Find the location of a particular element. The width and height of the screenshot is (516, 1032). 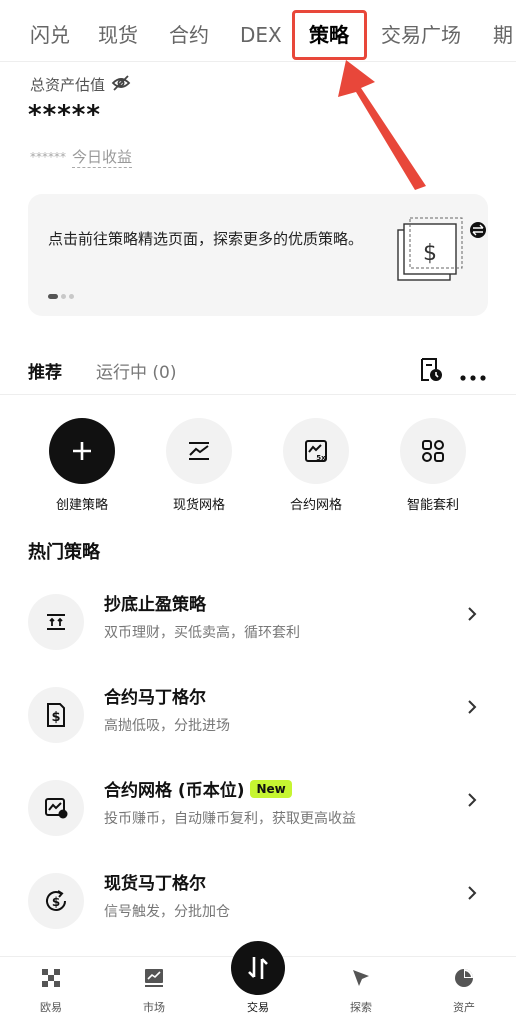

leverage-chart-icon: 5x is located at coordinates (316, 451).